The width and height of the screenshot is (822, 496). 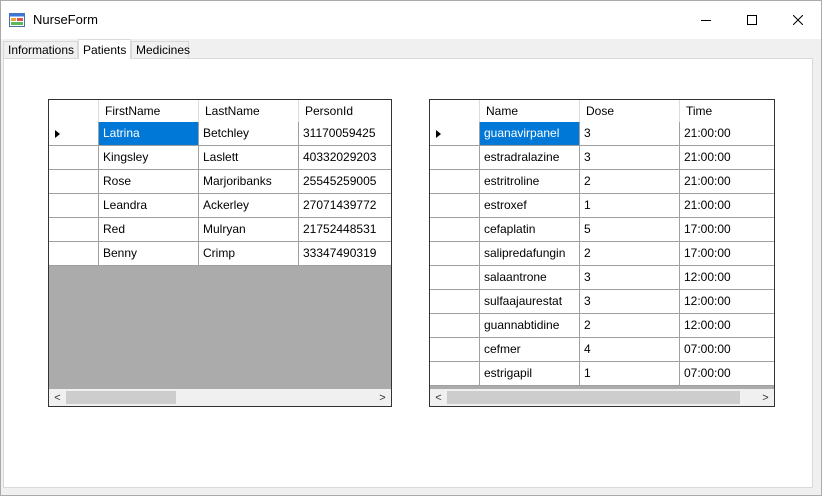 I want to click on table-cell-id: 31170059425, so click(x=345, y=134).